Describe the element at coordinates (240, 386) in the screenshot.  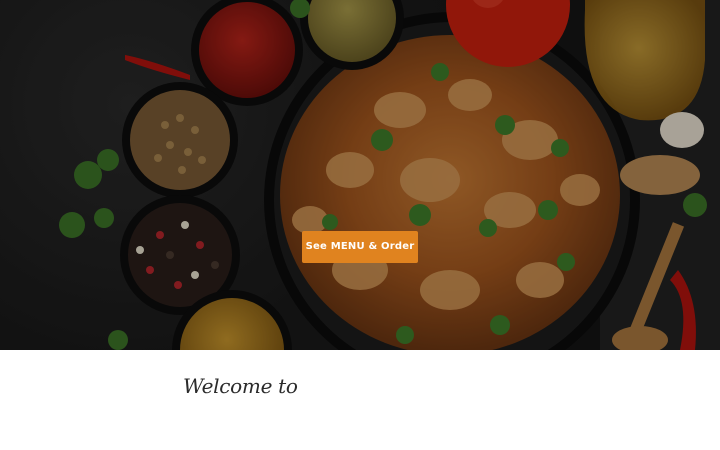
I see `welcome-heading: Welcome to` at that location.